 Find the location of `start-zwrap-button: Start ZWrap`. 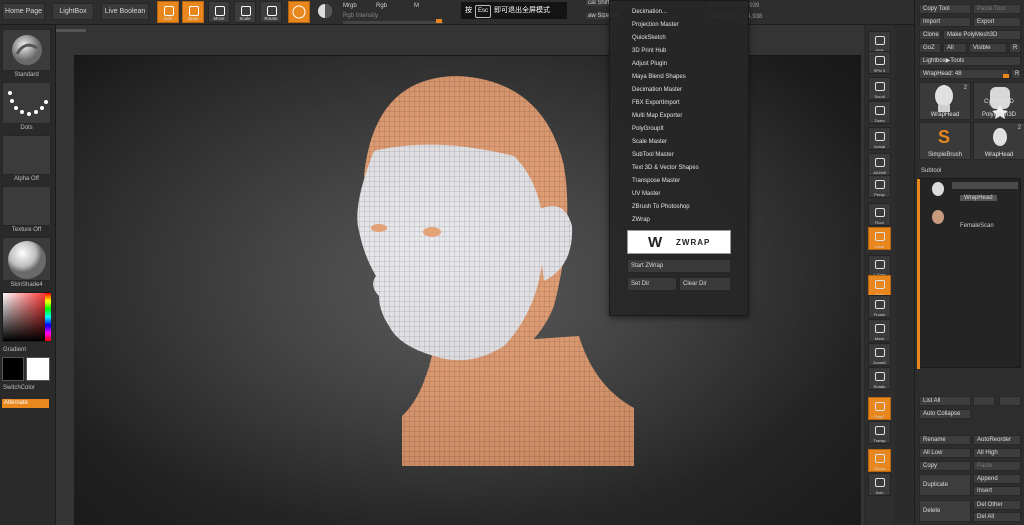

start-zwrap-button: Start ZWrap is located at coordinates (679, 266).